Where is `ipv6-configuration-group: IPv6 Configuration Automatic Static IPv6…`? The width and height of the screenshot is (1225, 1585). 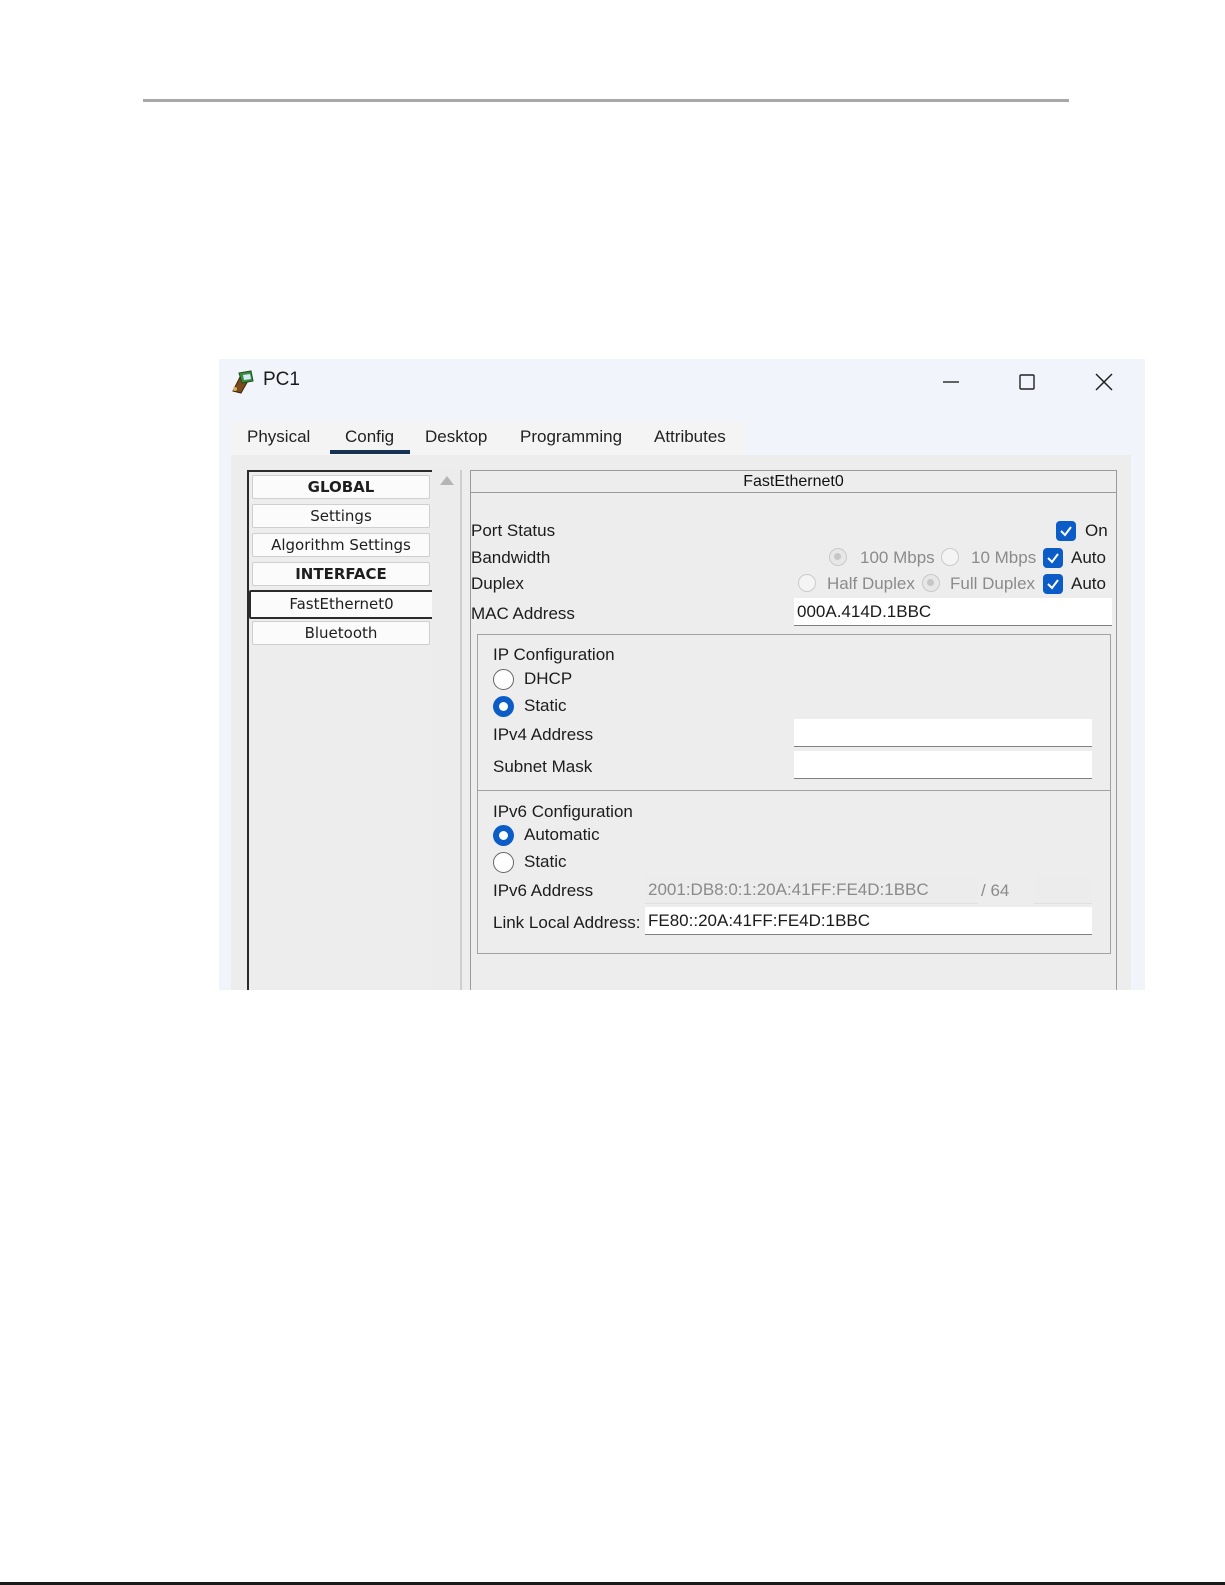 ipv6-configuration-group: IPv6 Configuration Automatic Static IPv6… is located at coordinates (794, 872).